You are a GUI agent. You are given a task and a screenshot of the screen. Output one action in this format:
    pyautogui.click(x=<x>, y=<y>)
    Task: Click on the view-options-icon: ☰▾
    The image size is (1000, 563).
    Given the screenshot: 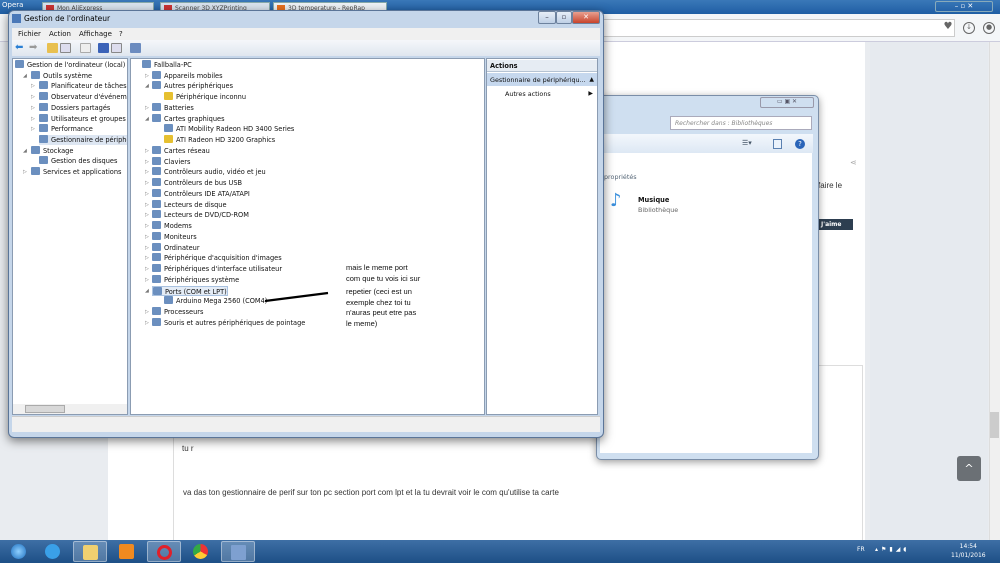 What is the action you would take?
    pyautogui.click(x=747, y=143)
    